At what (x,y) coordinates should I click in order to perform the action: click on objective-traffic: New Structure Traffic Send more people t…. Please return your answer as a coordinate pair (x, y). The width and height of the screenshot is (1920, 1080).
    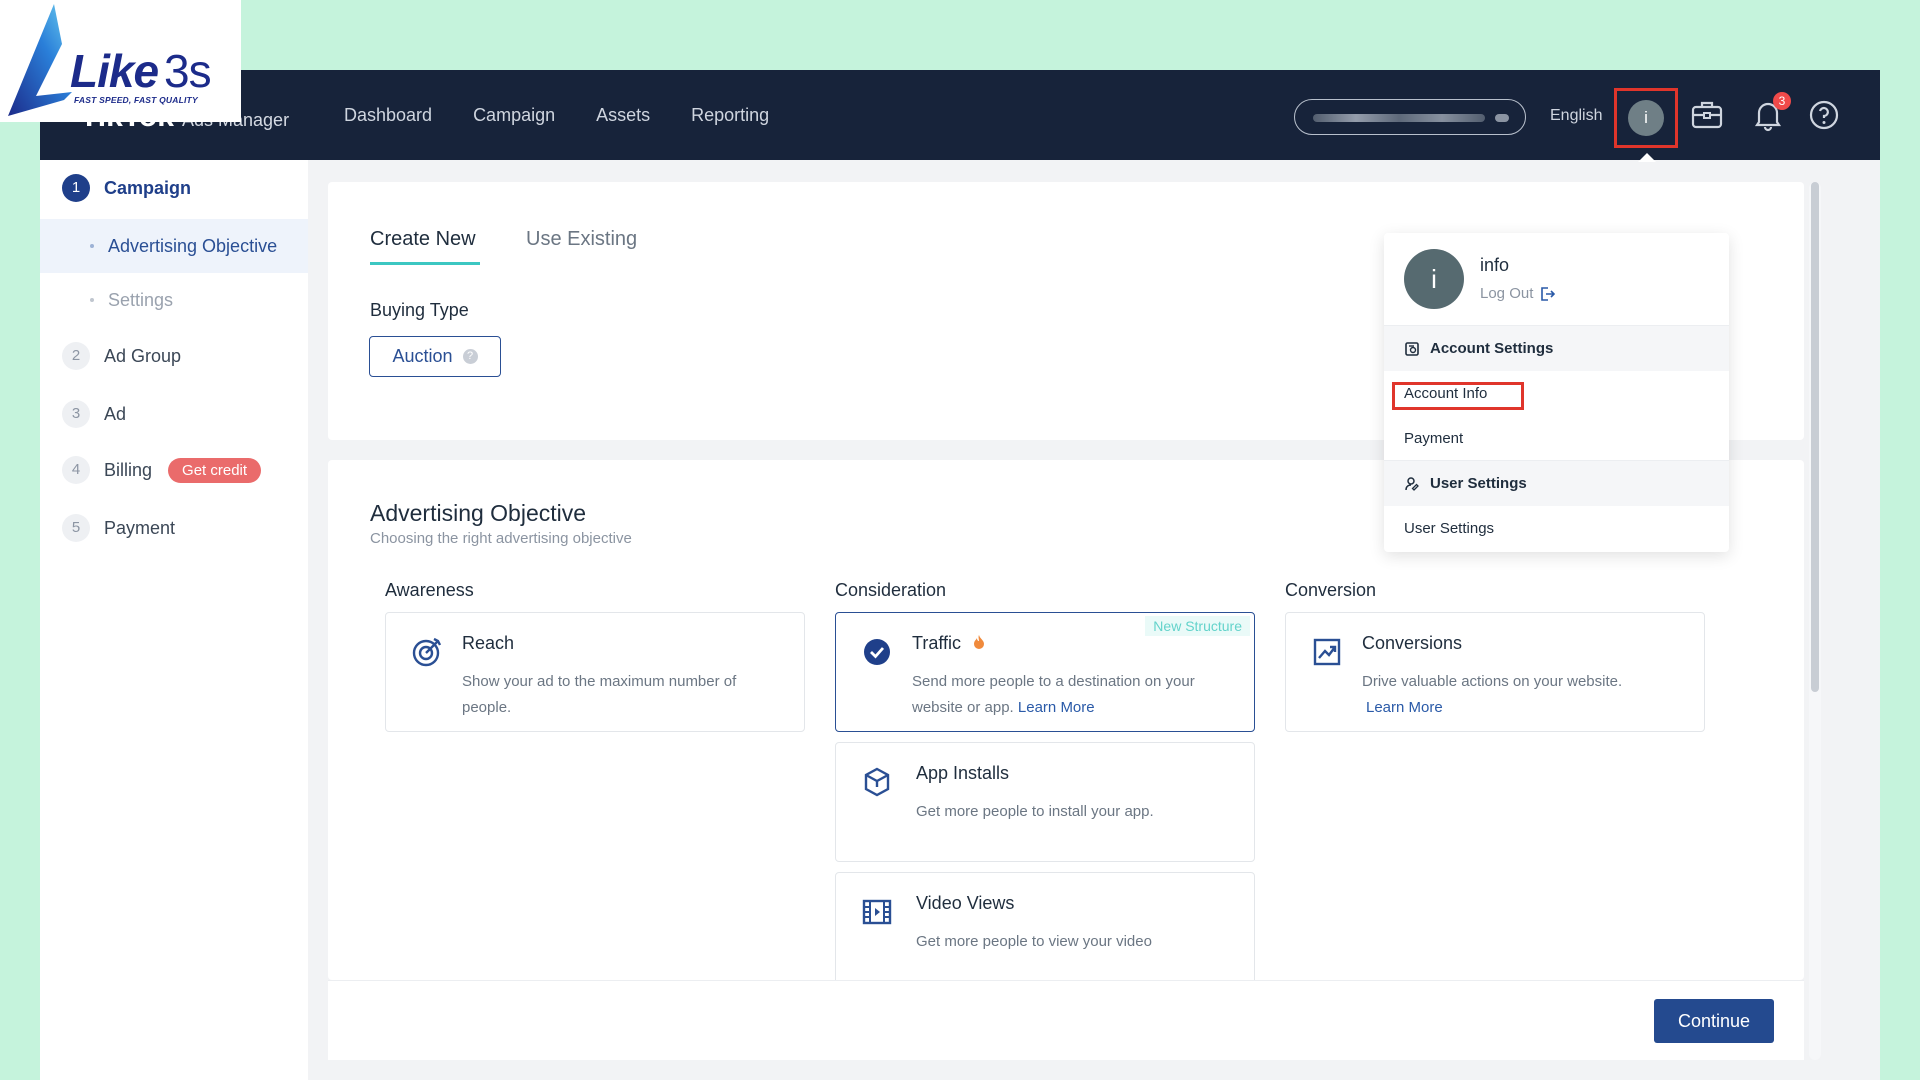
    Looking at the image, I should click on (1045, 672).